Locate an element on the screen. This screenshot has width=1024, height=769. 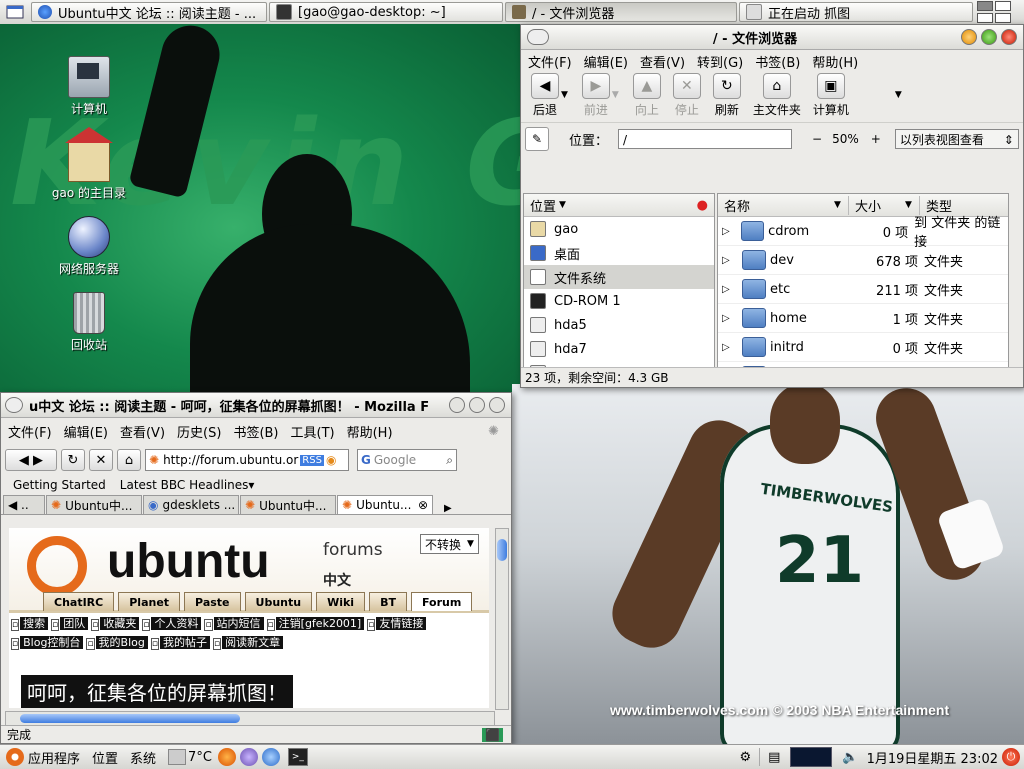
forum-link: 个人资料 is located at coordinates (176, 623).